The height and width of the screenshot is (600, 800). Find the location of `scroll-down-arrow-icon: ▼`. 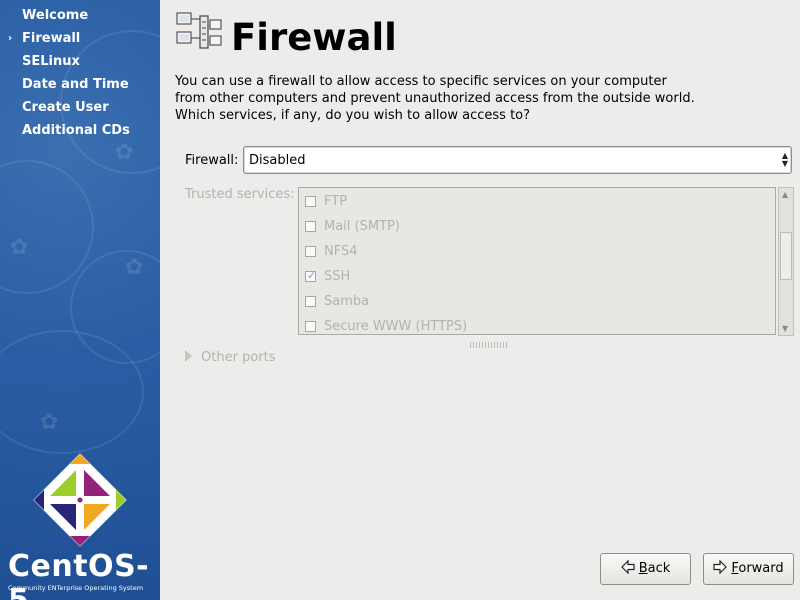

scroll-down-arrow-icon: ▼ is located at coordinates (785, 328).